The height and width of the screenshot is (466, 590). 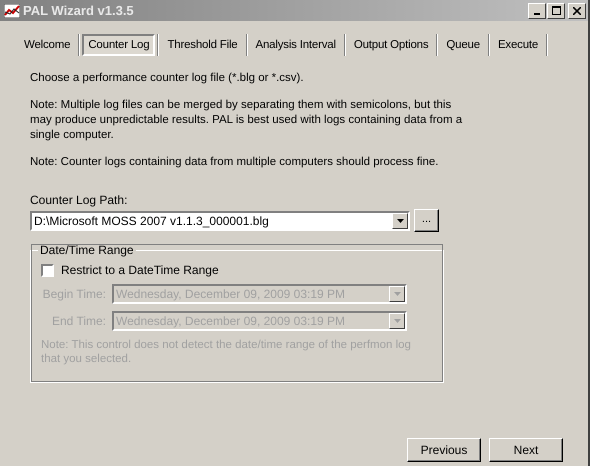 What do you see at coordinates (235, 162) in the screenshot?
I see `instruction-text: Note: Counter logs containing data from multiple computers should process fine.` at bounding box center [235, 162].